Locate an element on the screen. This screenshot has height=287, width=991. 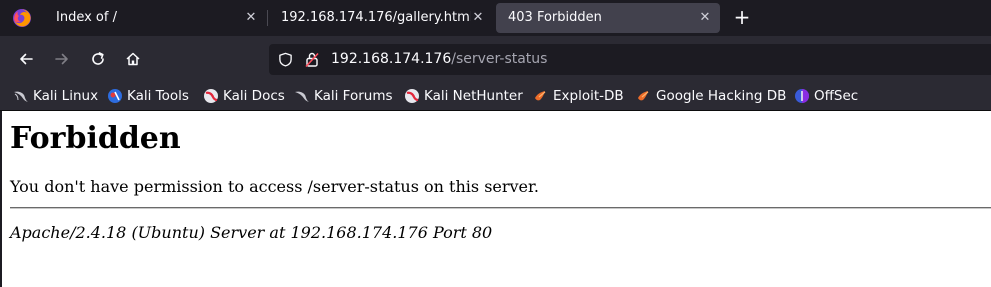
divider is located at coordinates (500, 208).